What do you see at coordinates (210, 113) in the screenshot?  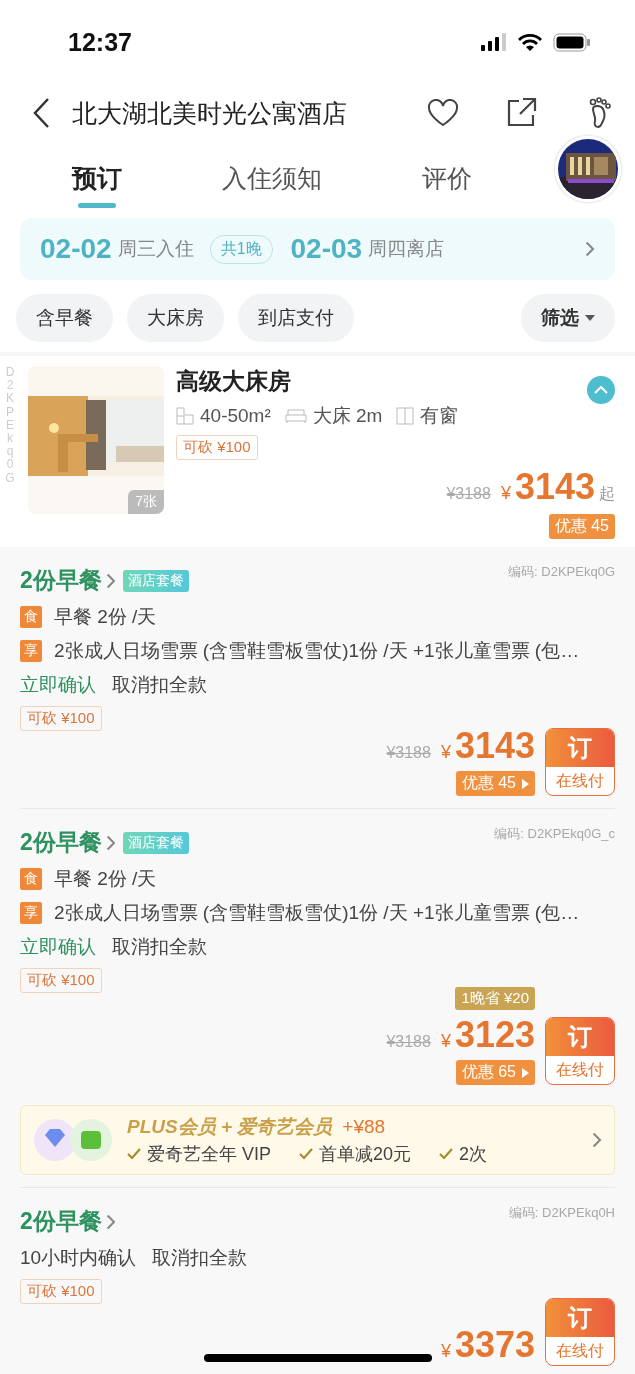 I see `hotel-title: 北大湖北美时光公寓酒店` at bounding box center [210, 113].